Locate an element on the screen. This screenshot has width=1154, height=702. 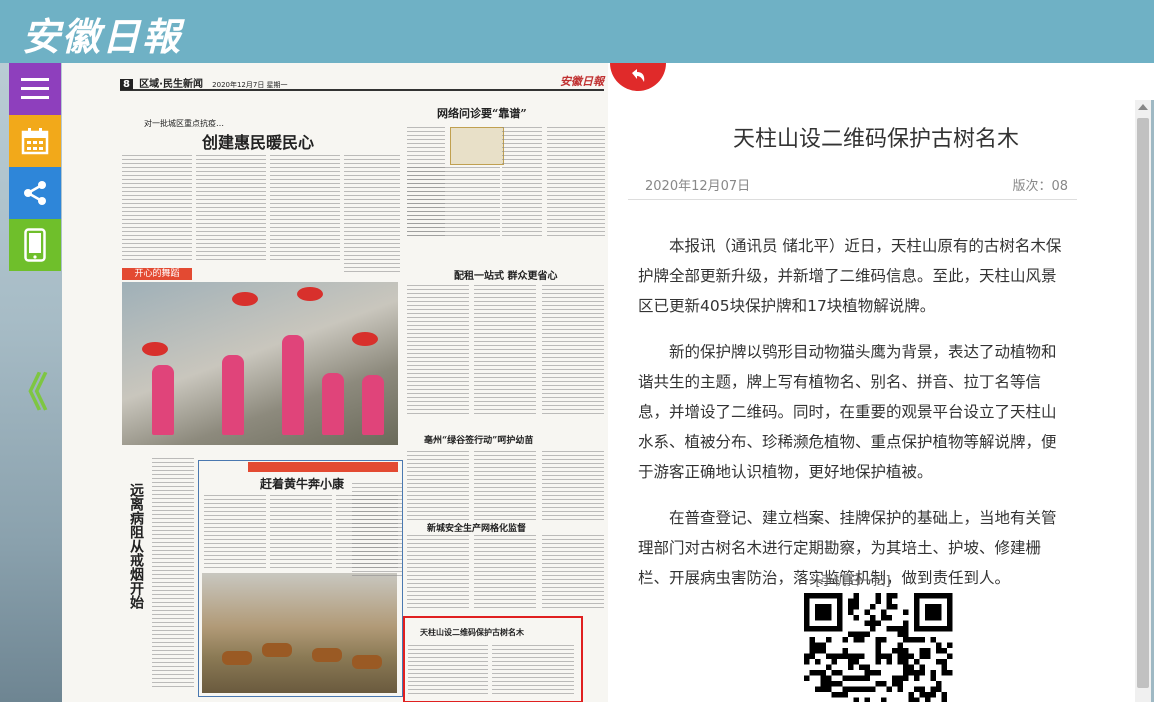
mobile-button is located at coordinates (35, 245).